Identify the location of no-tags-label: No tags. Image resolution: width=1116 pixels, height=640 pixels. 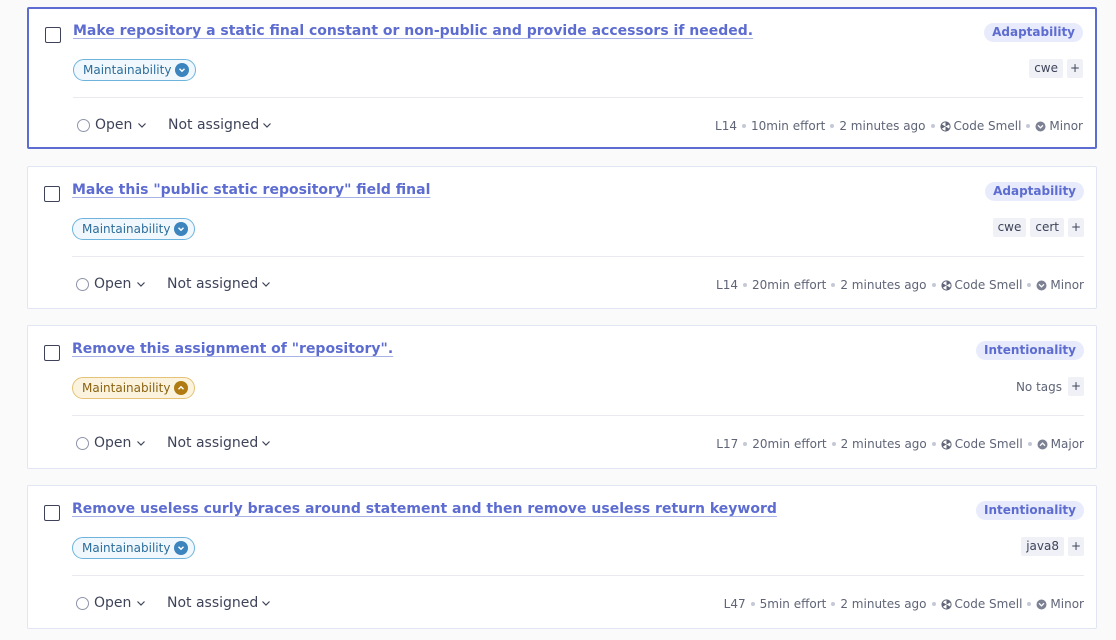
(1038, 386).